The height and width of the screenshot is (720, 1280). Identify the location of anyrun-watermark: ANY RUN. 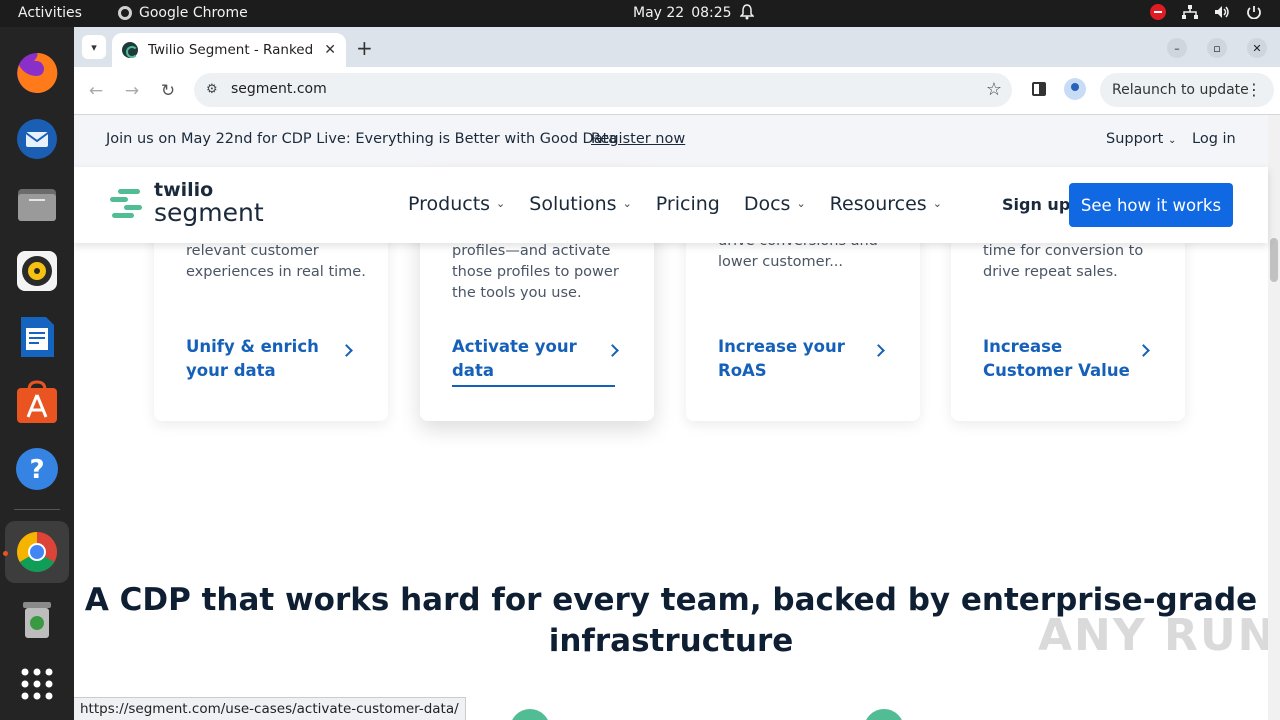
(1157, 635).